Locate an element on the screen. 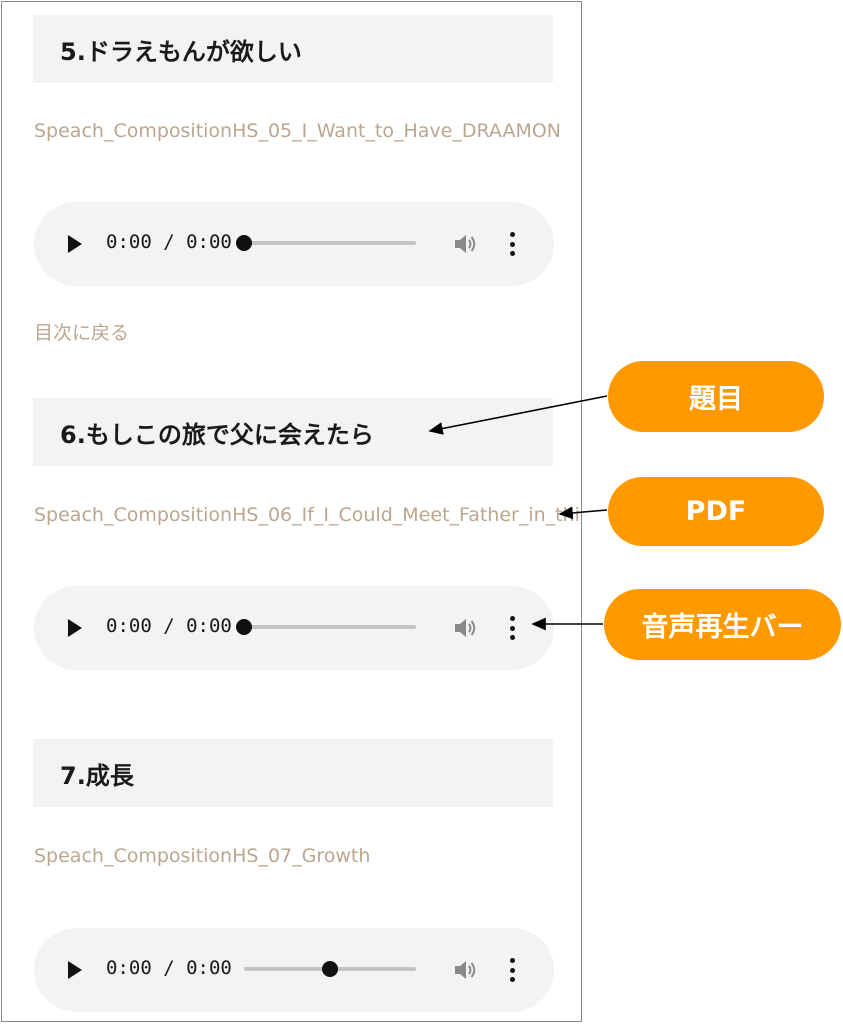 The height and width of the screenshot is (1024, 843). callout-pdf: PDF is located at coordinates (716, 511).